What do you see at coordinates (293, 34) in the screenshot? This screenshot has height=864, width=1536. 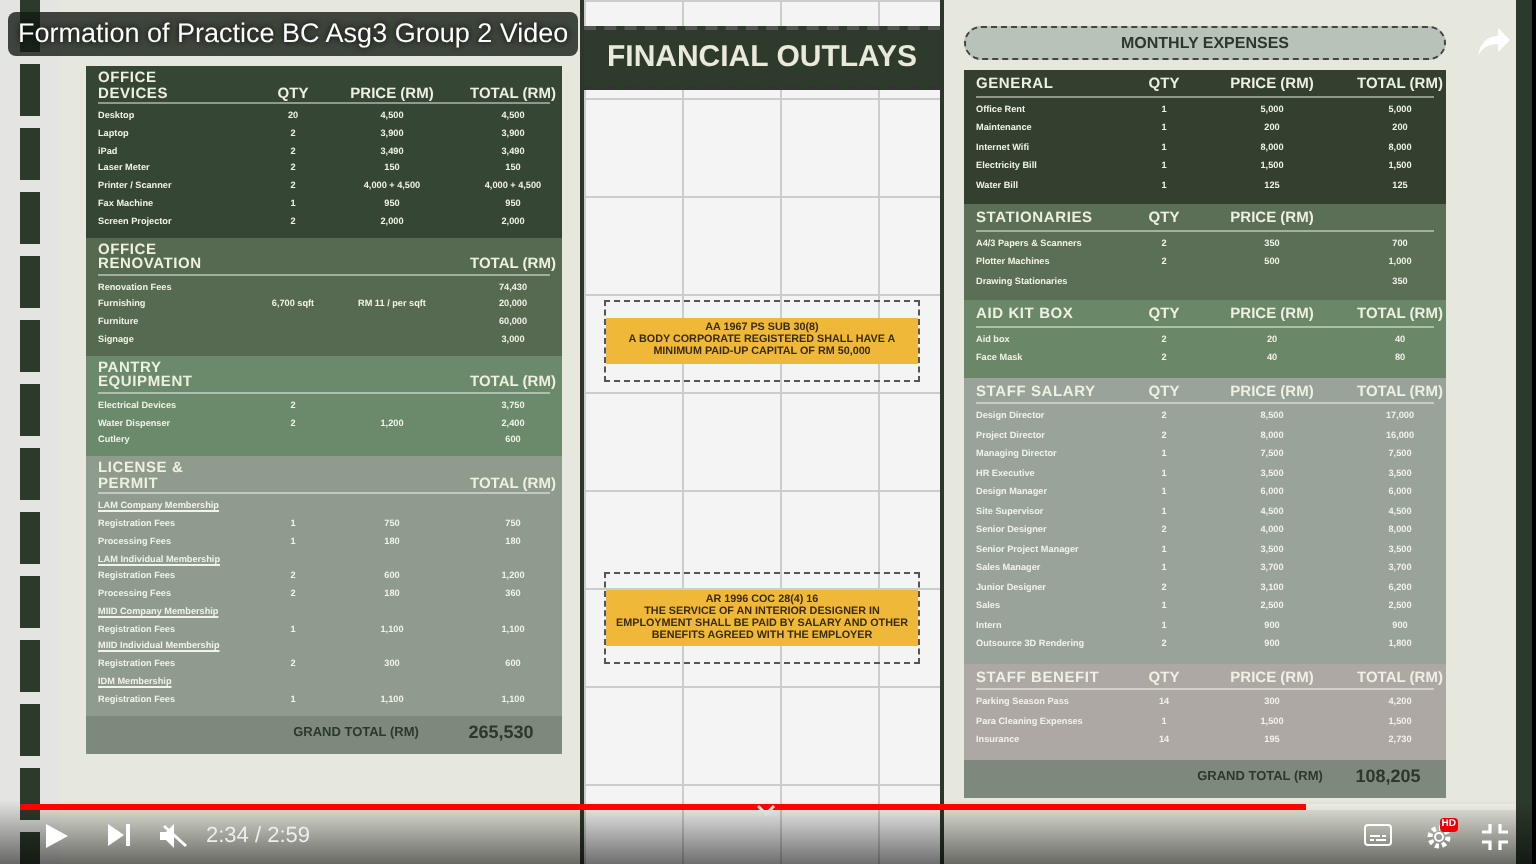 I see `video-title: Formation of Practice BC Asg3 Group 2 Video` at bounding box center [293, 34].